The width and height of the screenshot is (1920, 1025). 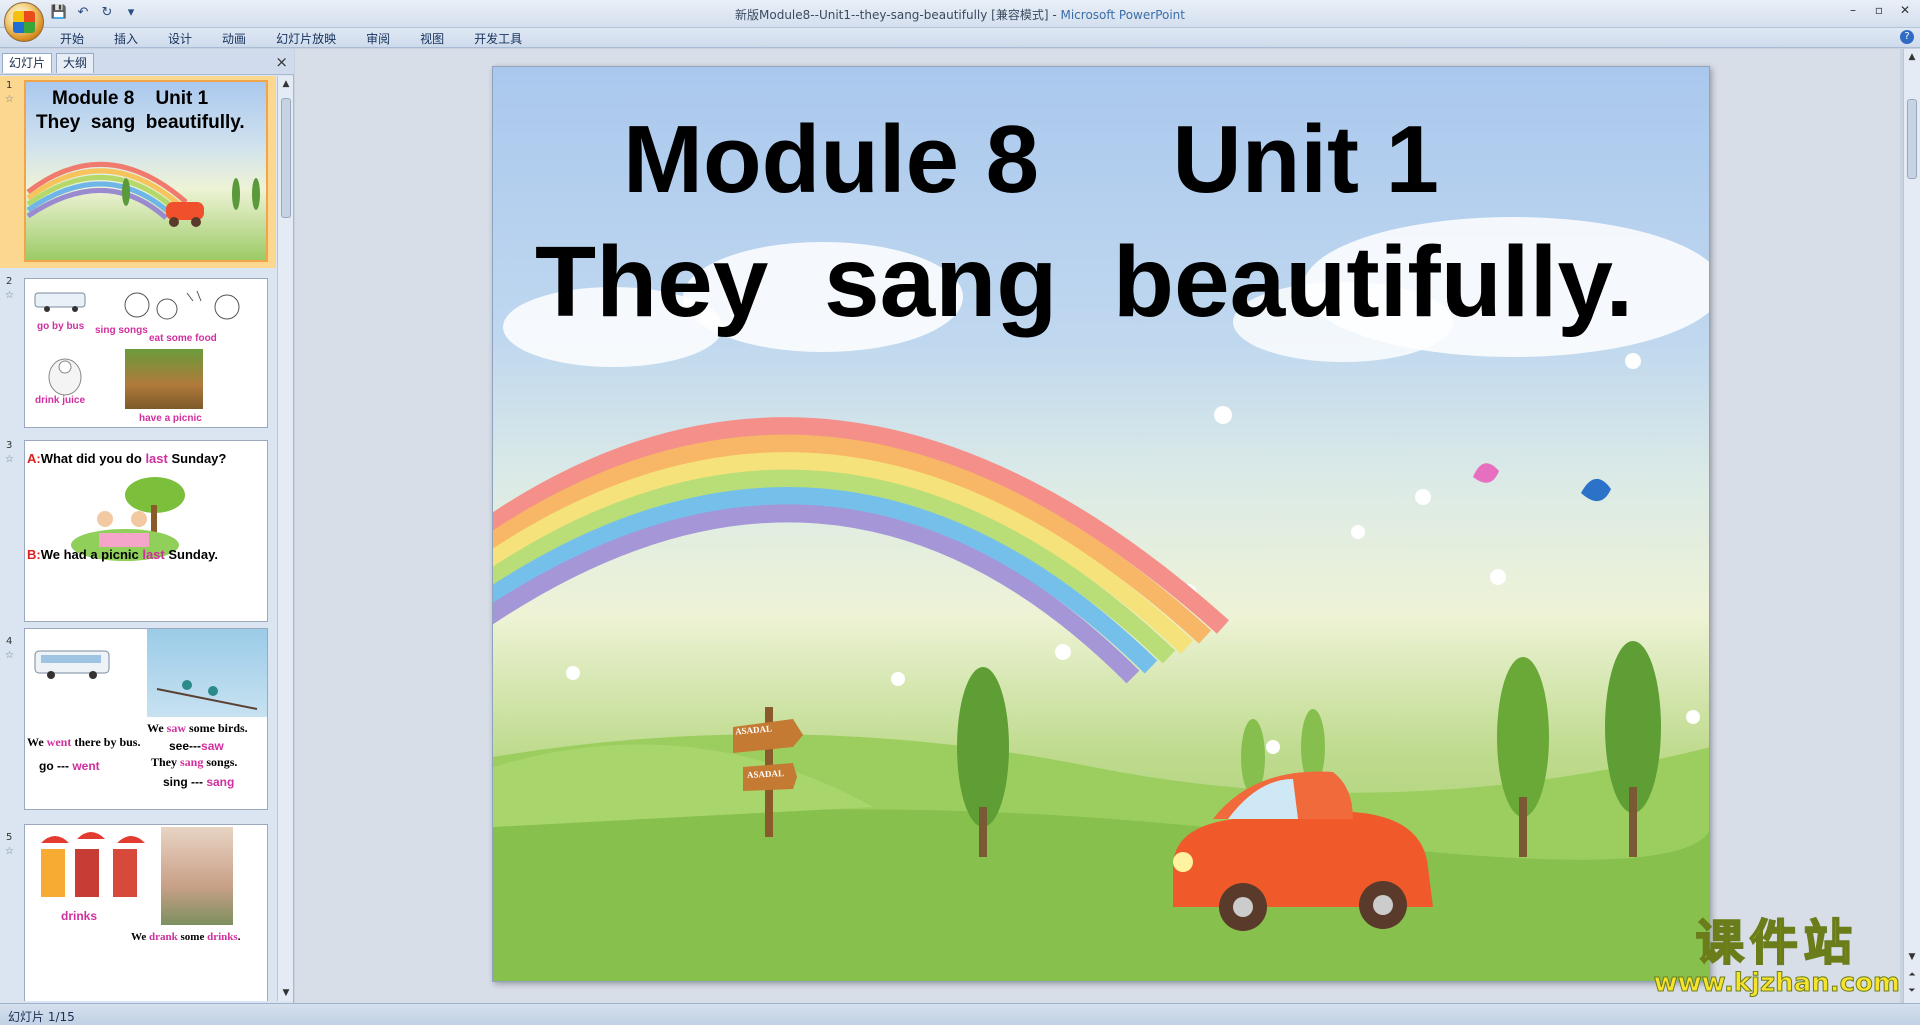 I want to click on label-eat-some-food: eat some food, so click(x=183, y=338).